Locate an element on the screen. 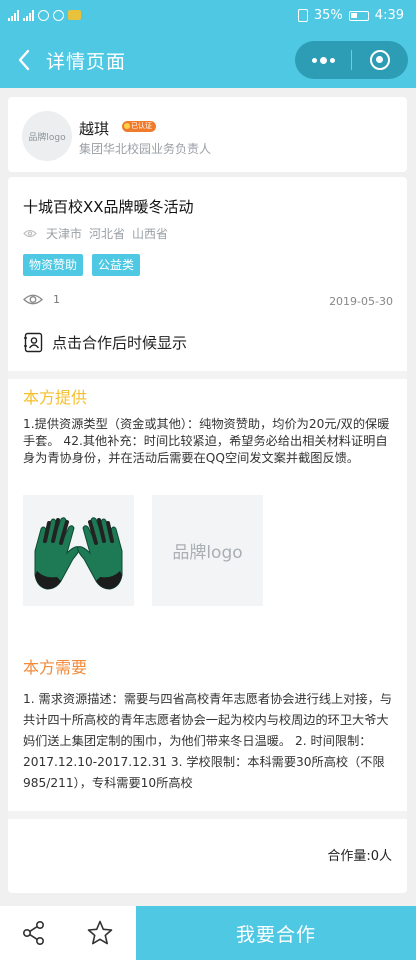  close-mini-program-button is located at coordinates (380, 60).